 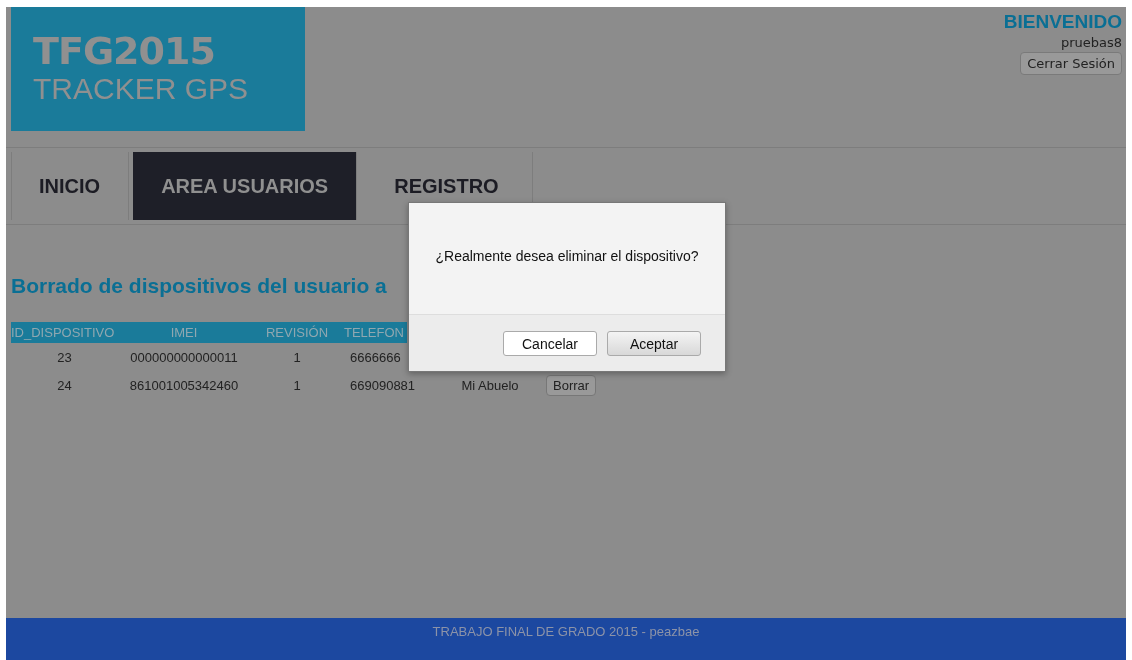 I want to click on table-cell-text: 6666666, so click(x=375, y=357).